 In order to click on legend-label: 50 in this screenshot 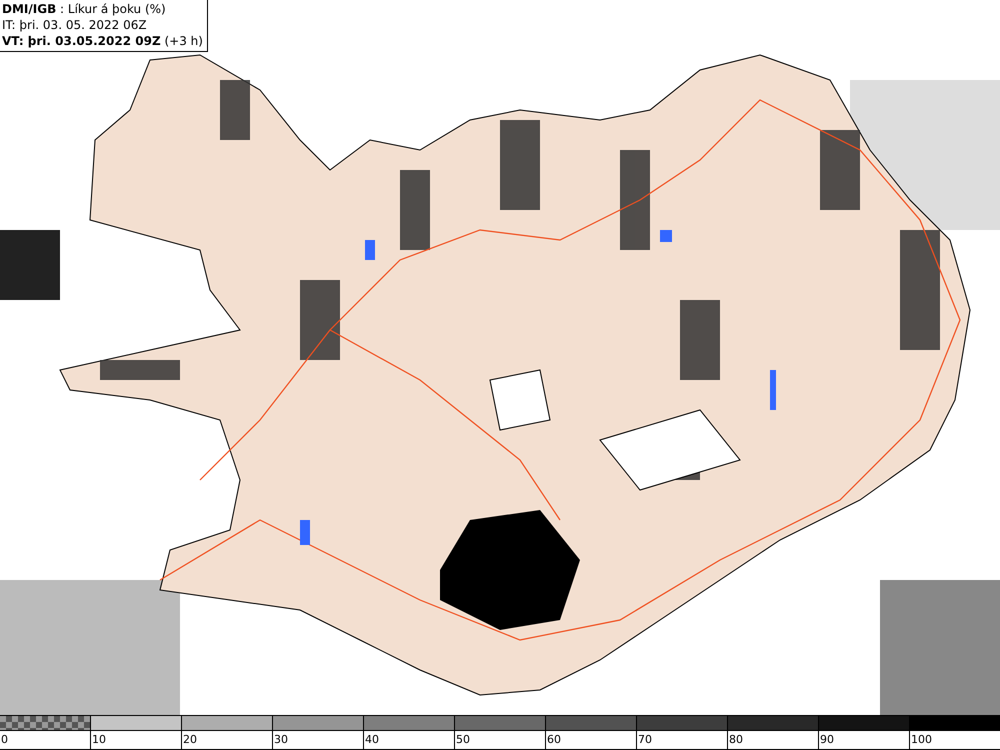, I will do `click(462, 740)`.